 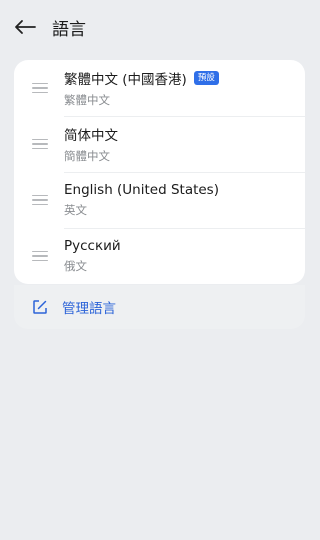 What do you see at coordinates (141, 189) in the screenshot?
I see `language-name: English (United States)` at bounding box center [141, 189].